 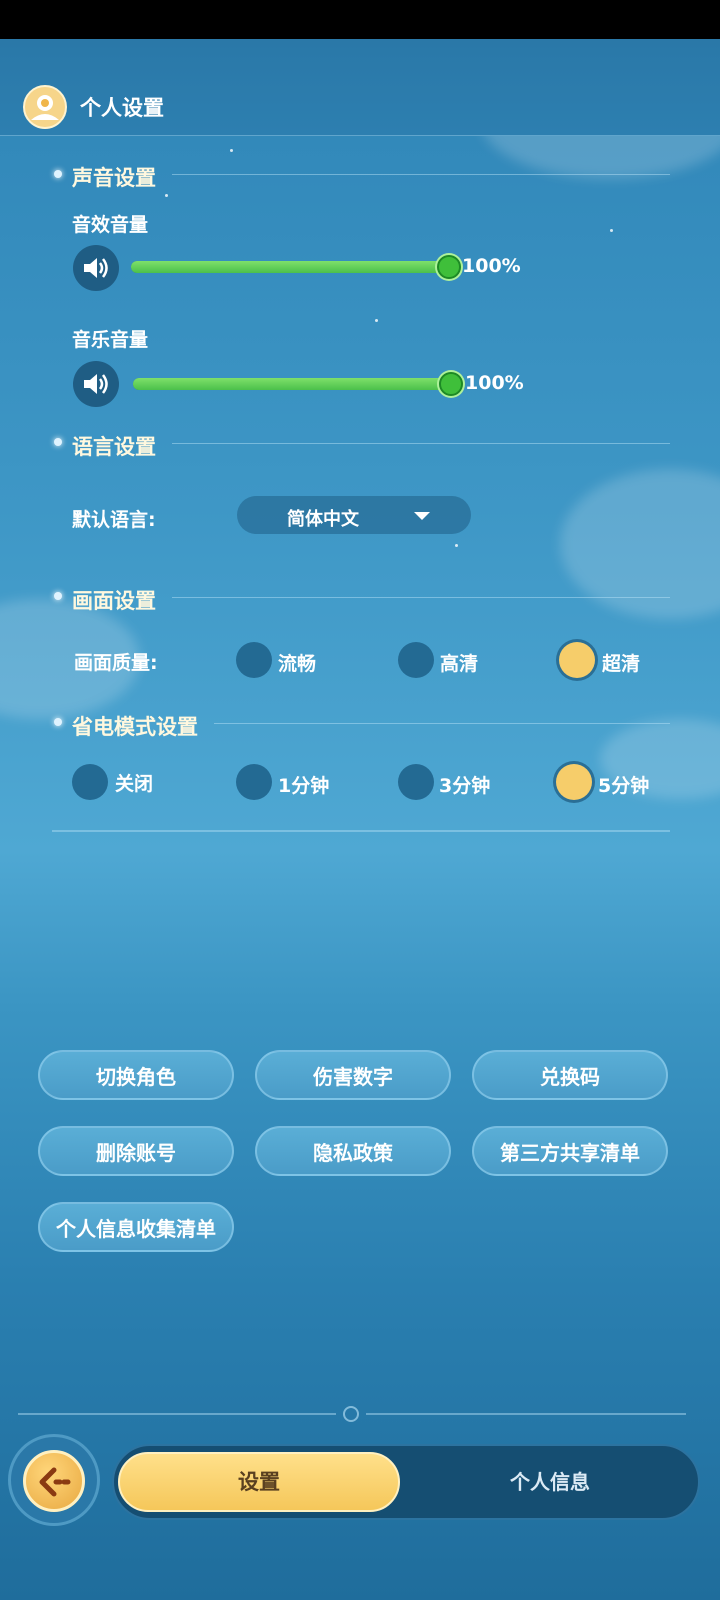 What do you see at coordinates (459, 662) in the screenshot?
I see `quality-hd-label: 高清` at bounding box center [459, 662].